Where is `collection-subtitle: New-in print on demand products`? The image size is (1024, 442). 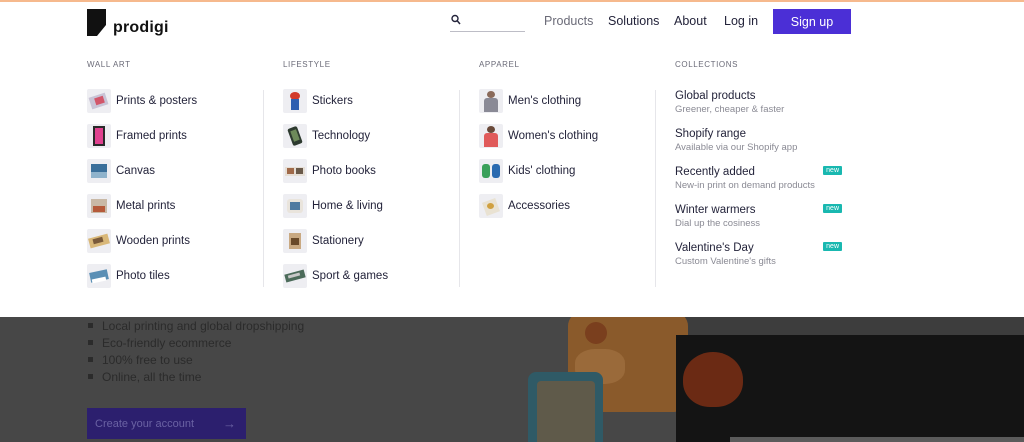
collection-subtitle: New-in print on demand products is located at coordinates (745, 185).